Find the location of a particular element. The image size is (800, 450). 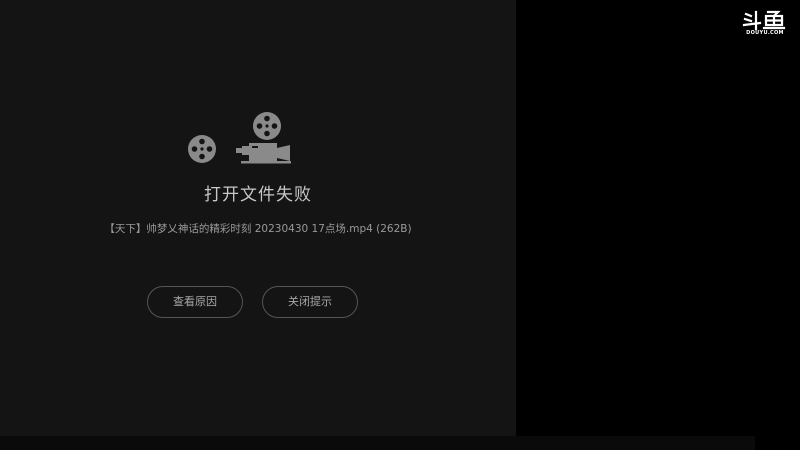

view-reason-button: 查看原因 is located at coordinates (195, 302).